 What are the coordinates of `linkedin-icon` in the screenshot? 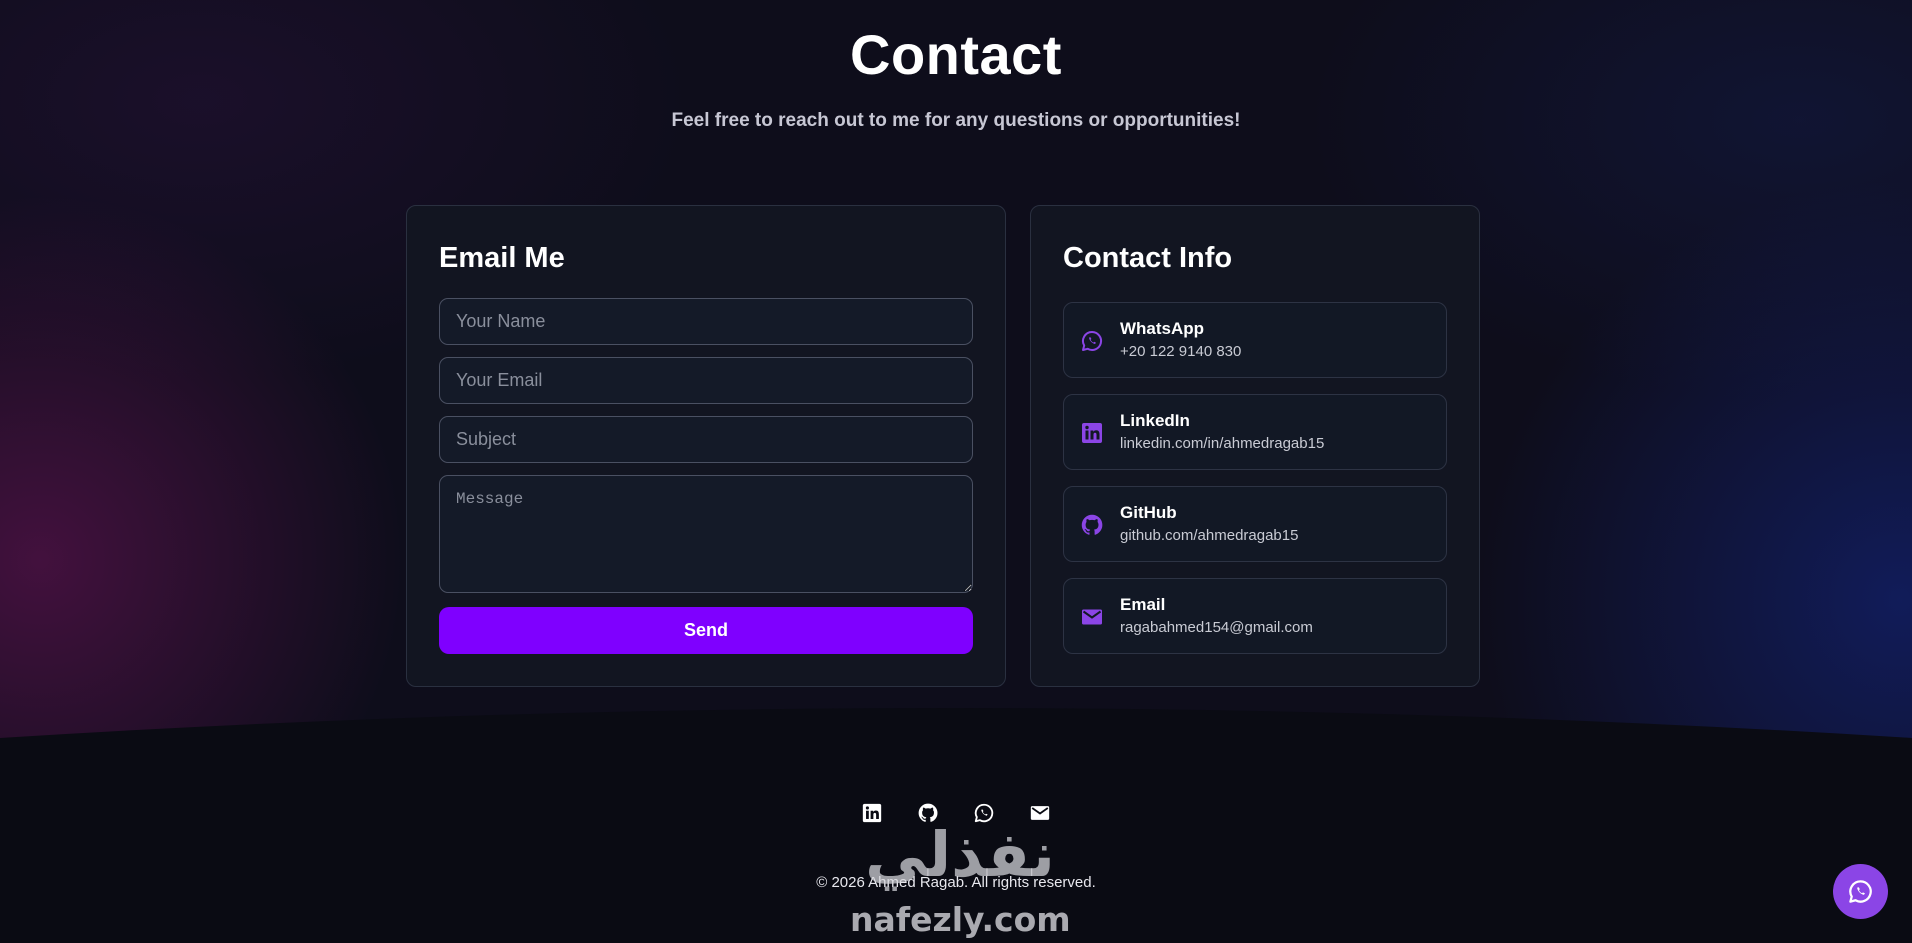 It's located at (1092, 433).